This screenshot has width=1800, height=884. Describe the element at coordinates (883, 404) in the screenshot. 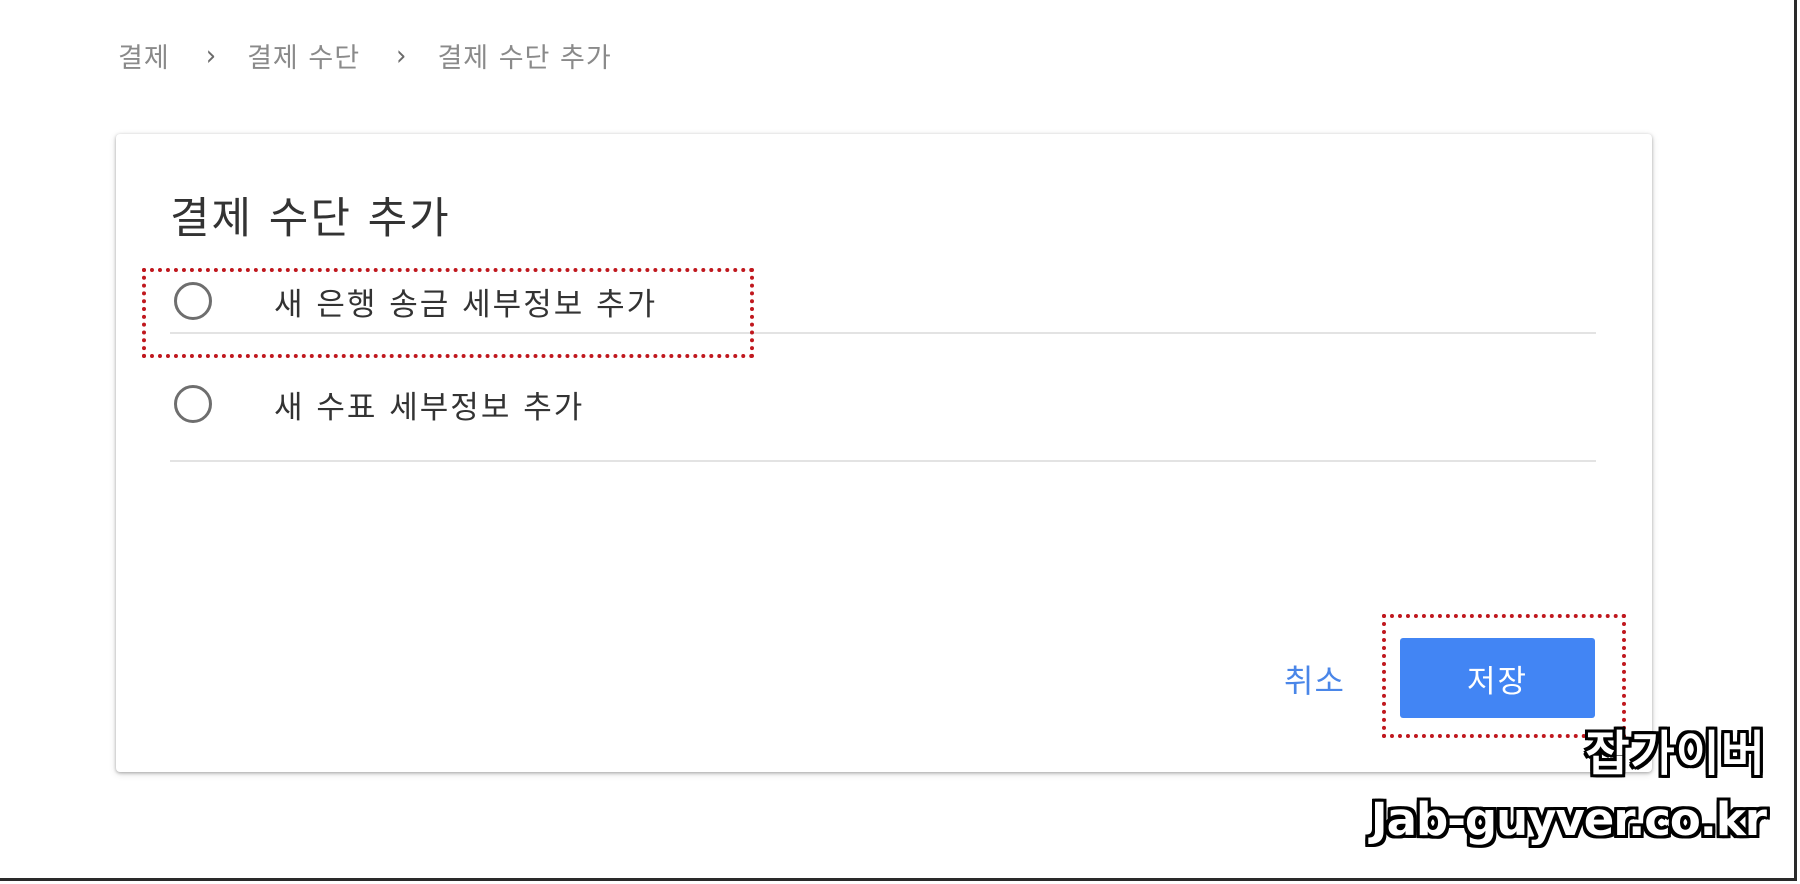

I see `option-check: 새 수표 세부정보 추가` at that location.